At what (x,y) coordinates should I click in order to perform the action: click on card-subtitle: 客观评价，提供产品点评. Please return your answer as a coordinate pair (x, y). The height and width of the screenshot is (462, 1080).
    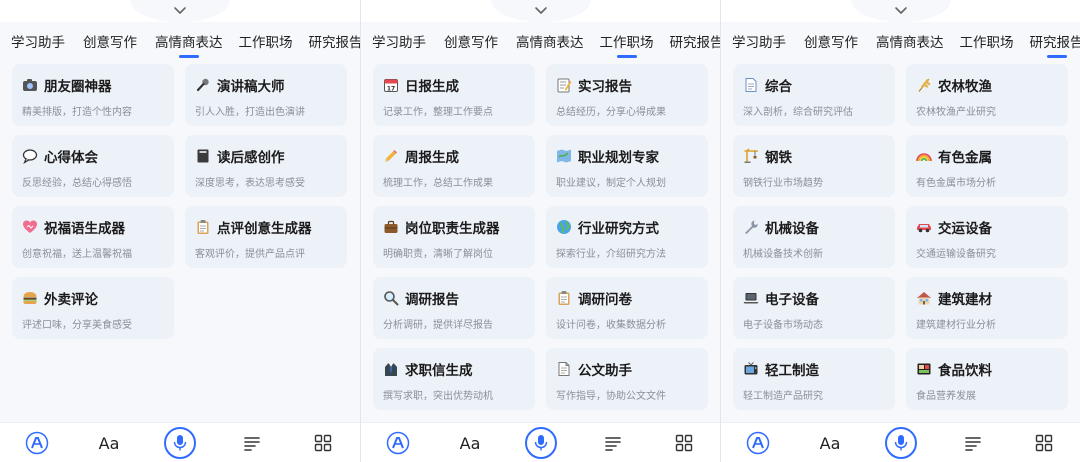
    Looking at the image, I should click on (250, 254).